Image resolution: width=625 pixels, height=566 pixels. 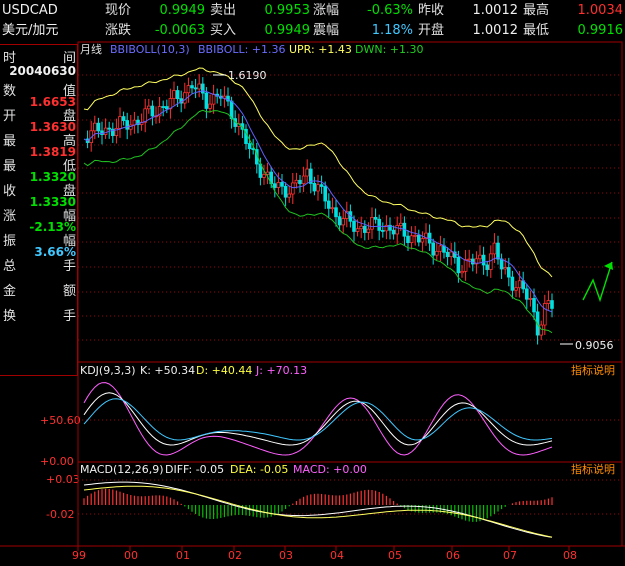 I want to click on forecast-line, so click(x=597, y=282).